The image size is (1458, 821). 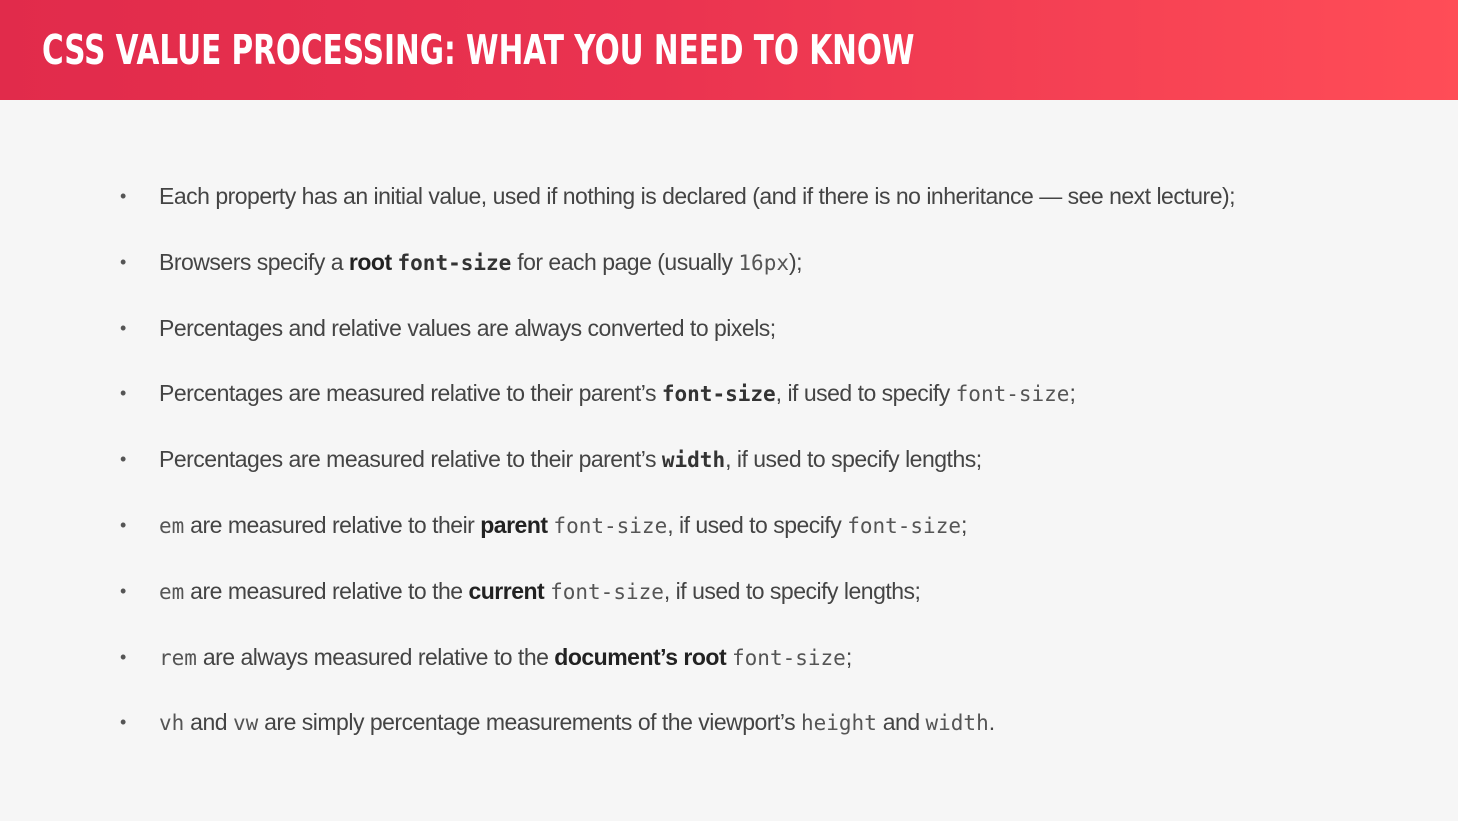 What do you see at coordinates (326, 590) in the screenshot?
I see `text-segment: are measured relative to the` at bounding box center [326, 590].